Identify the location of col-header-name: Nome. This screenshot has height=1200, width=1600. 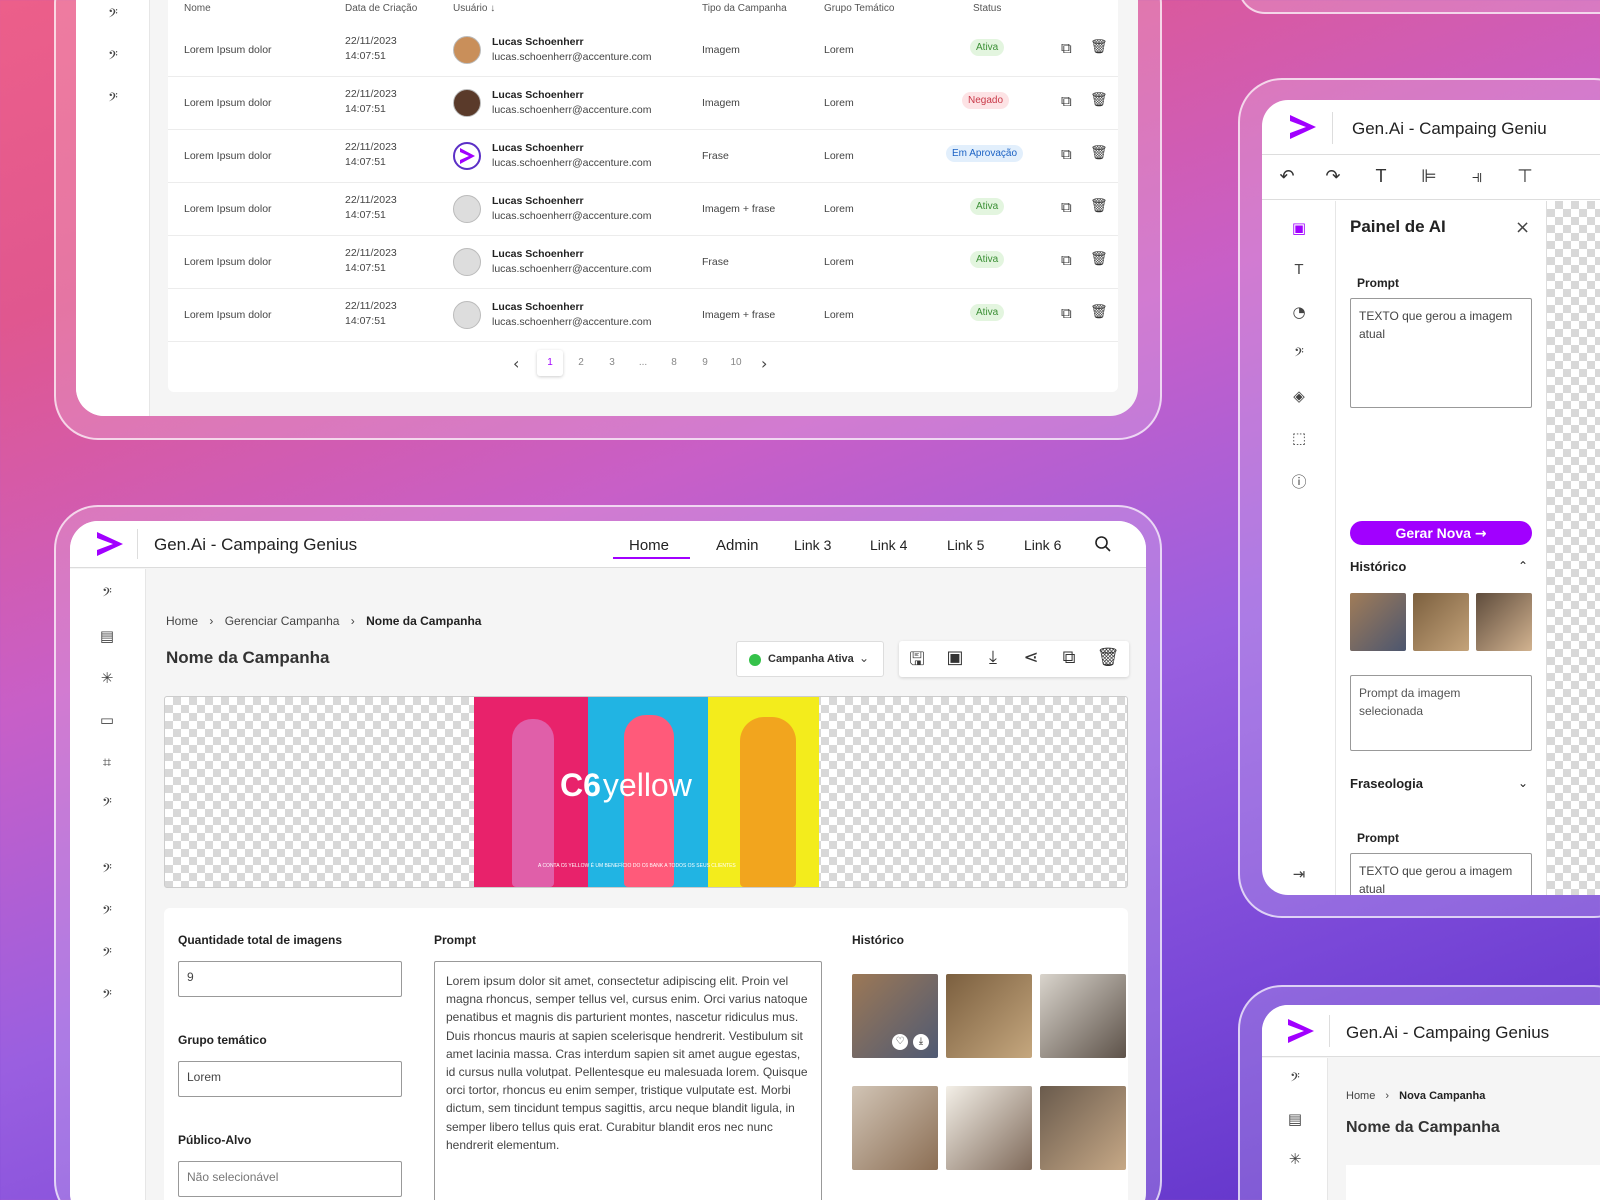
(197, 8).